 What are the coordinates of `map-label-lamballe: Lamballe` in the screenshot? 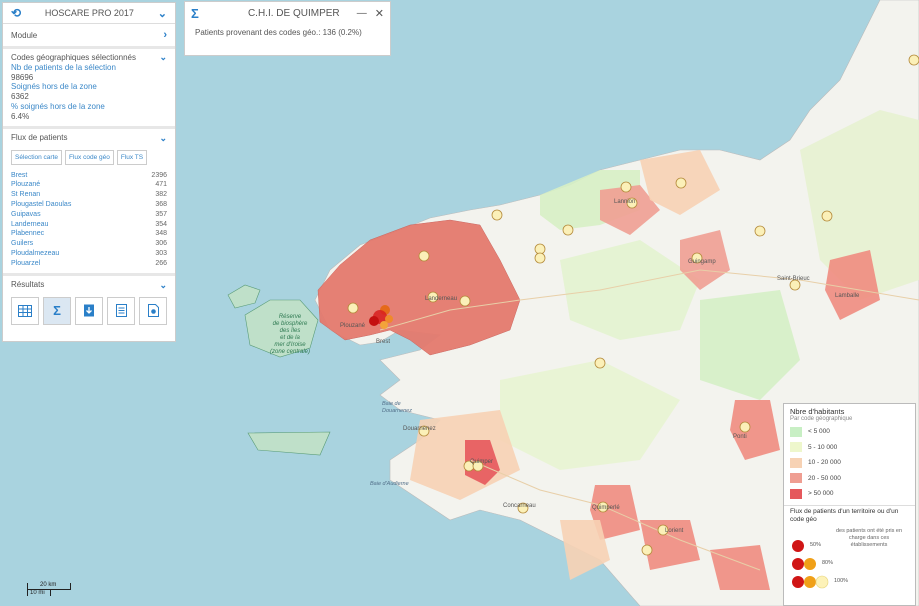 It's located at (847, 296).